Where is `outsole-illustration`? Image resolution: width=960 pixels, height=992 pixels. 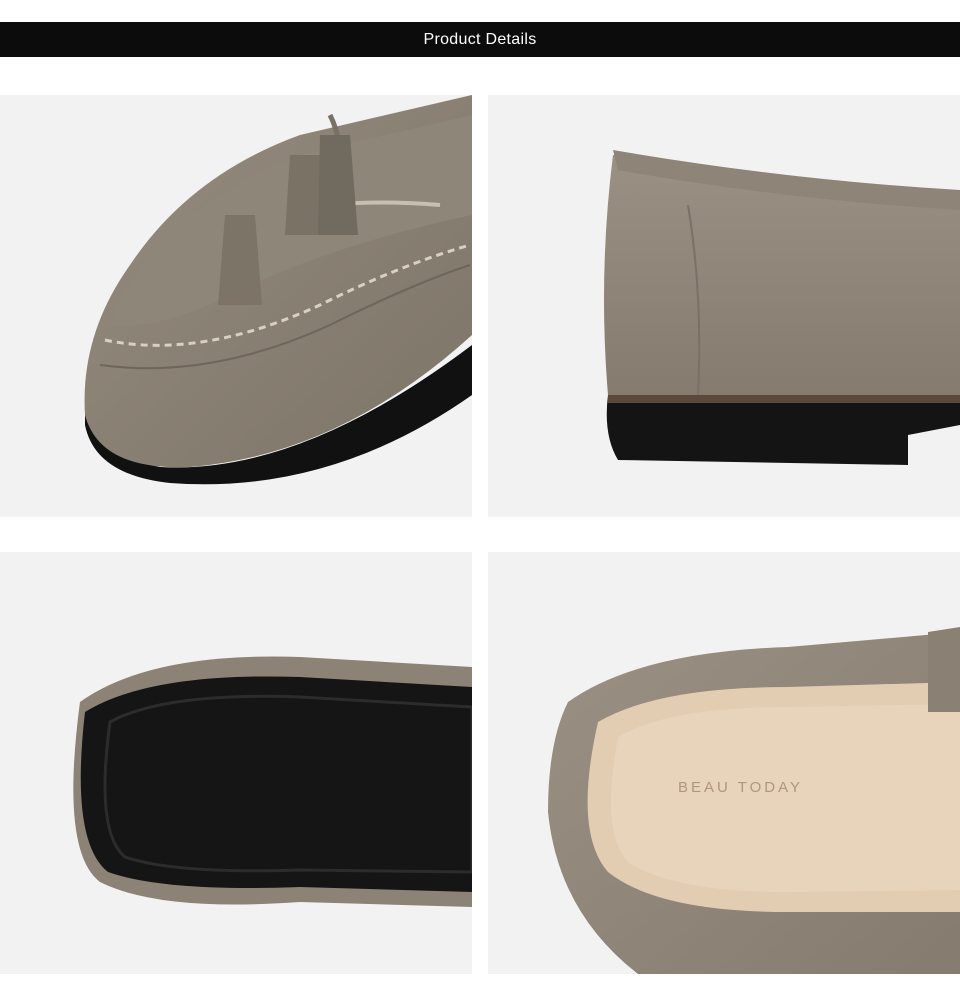 outsole-illustration is located at coordinates (272, 781).